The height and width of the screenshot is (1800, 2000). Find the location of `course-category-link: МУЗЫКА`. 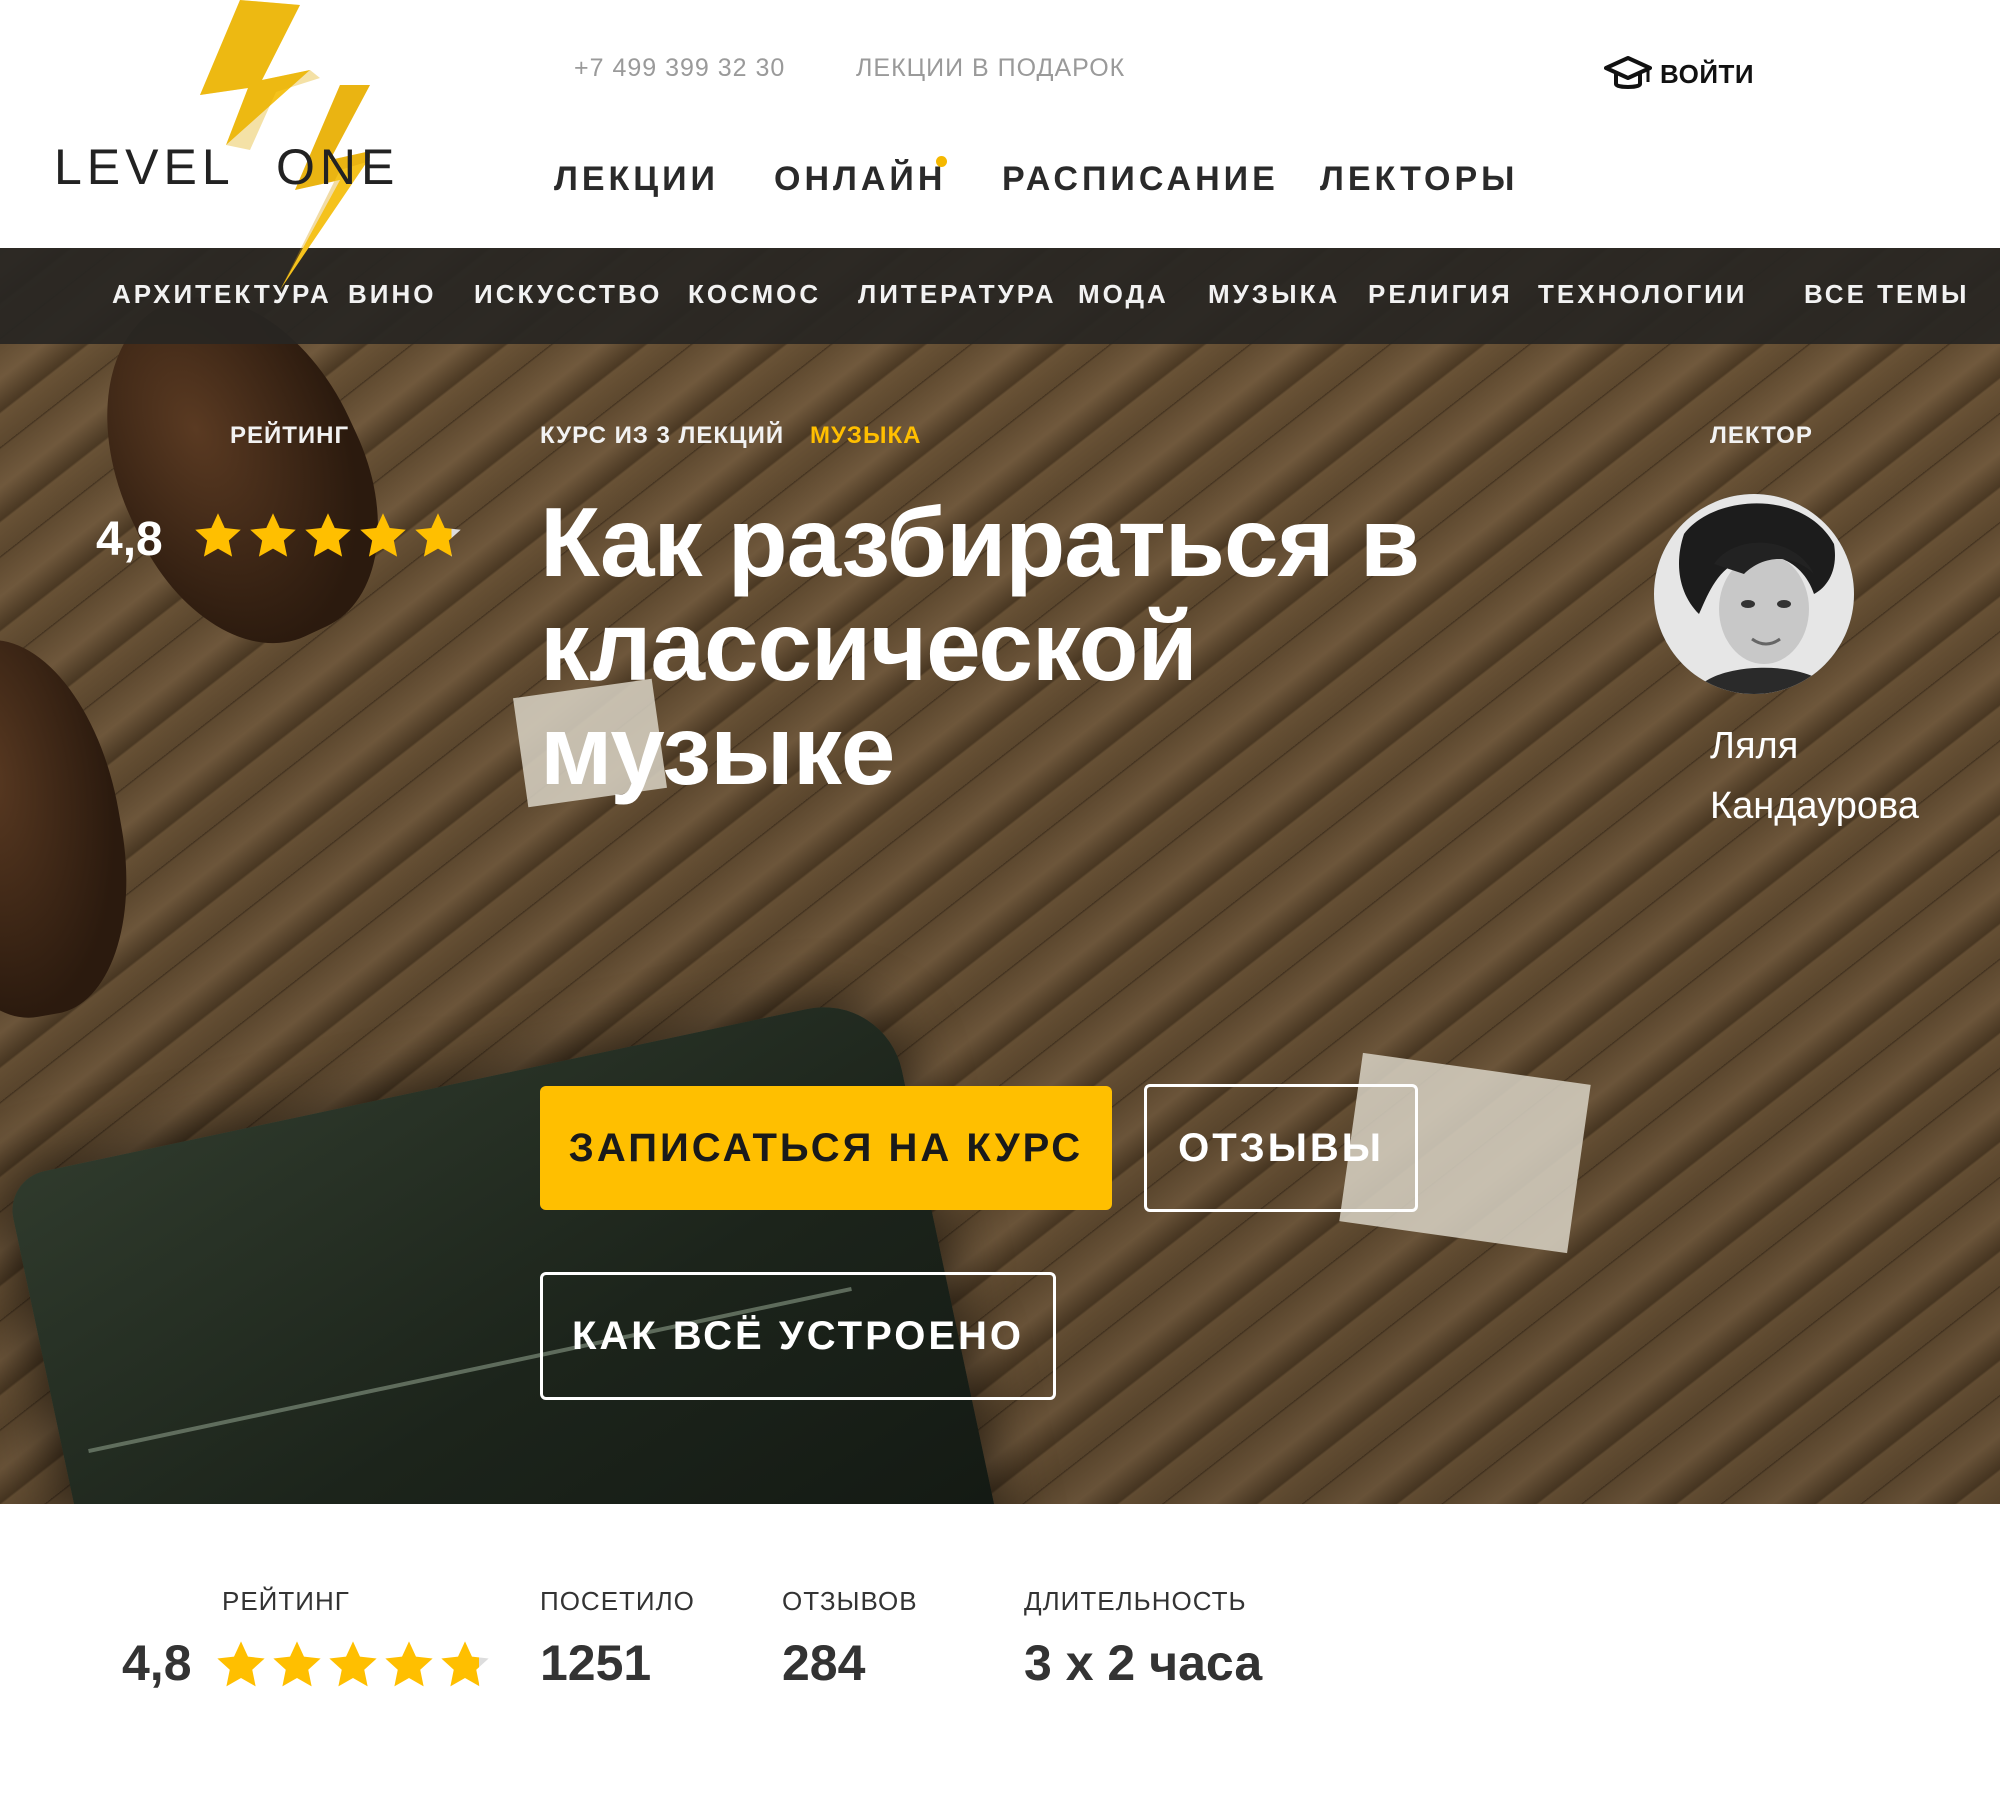

course-category-link: МУЗЫКА is located at coordinates (865, 436).